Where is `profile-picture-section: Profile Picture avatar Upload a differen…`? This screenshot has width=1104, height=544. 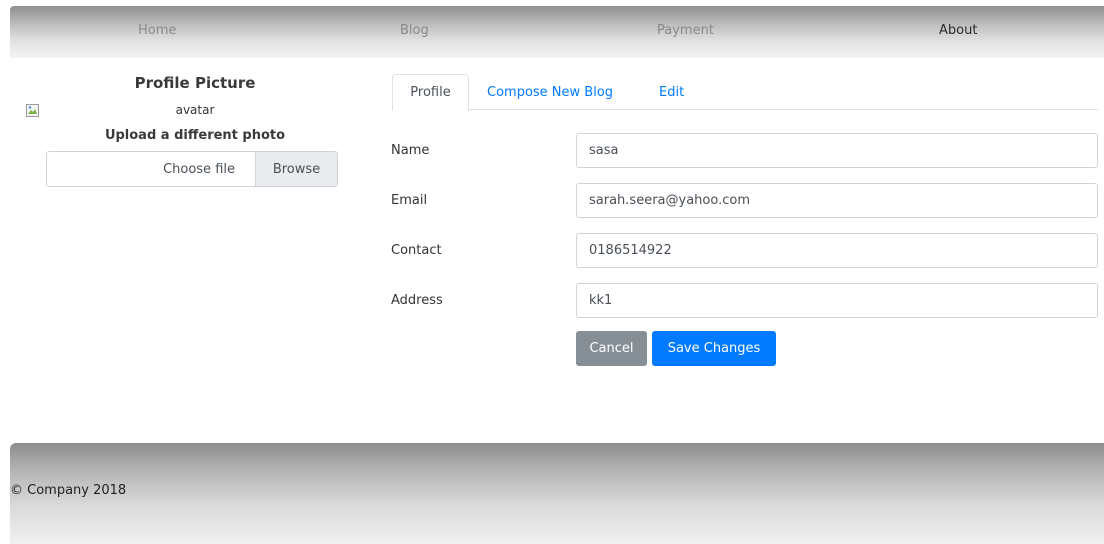 profile-picture-section: Profile Picture avatar Upload a differen… is located at coordinates (195, 140).